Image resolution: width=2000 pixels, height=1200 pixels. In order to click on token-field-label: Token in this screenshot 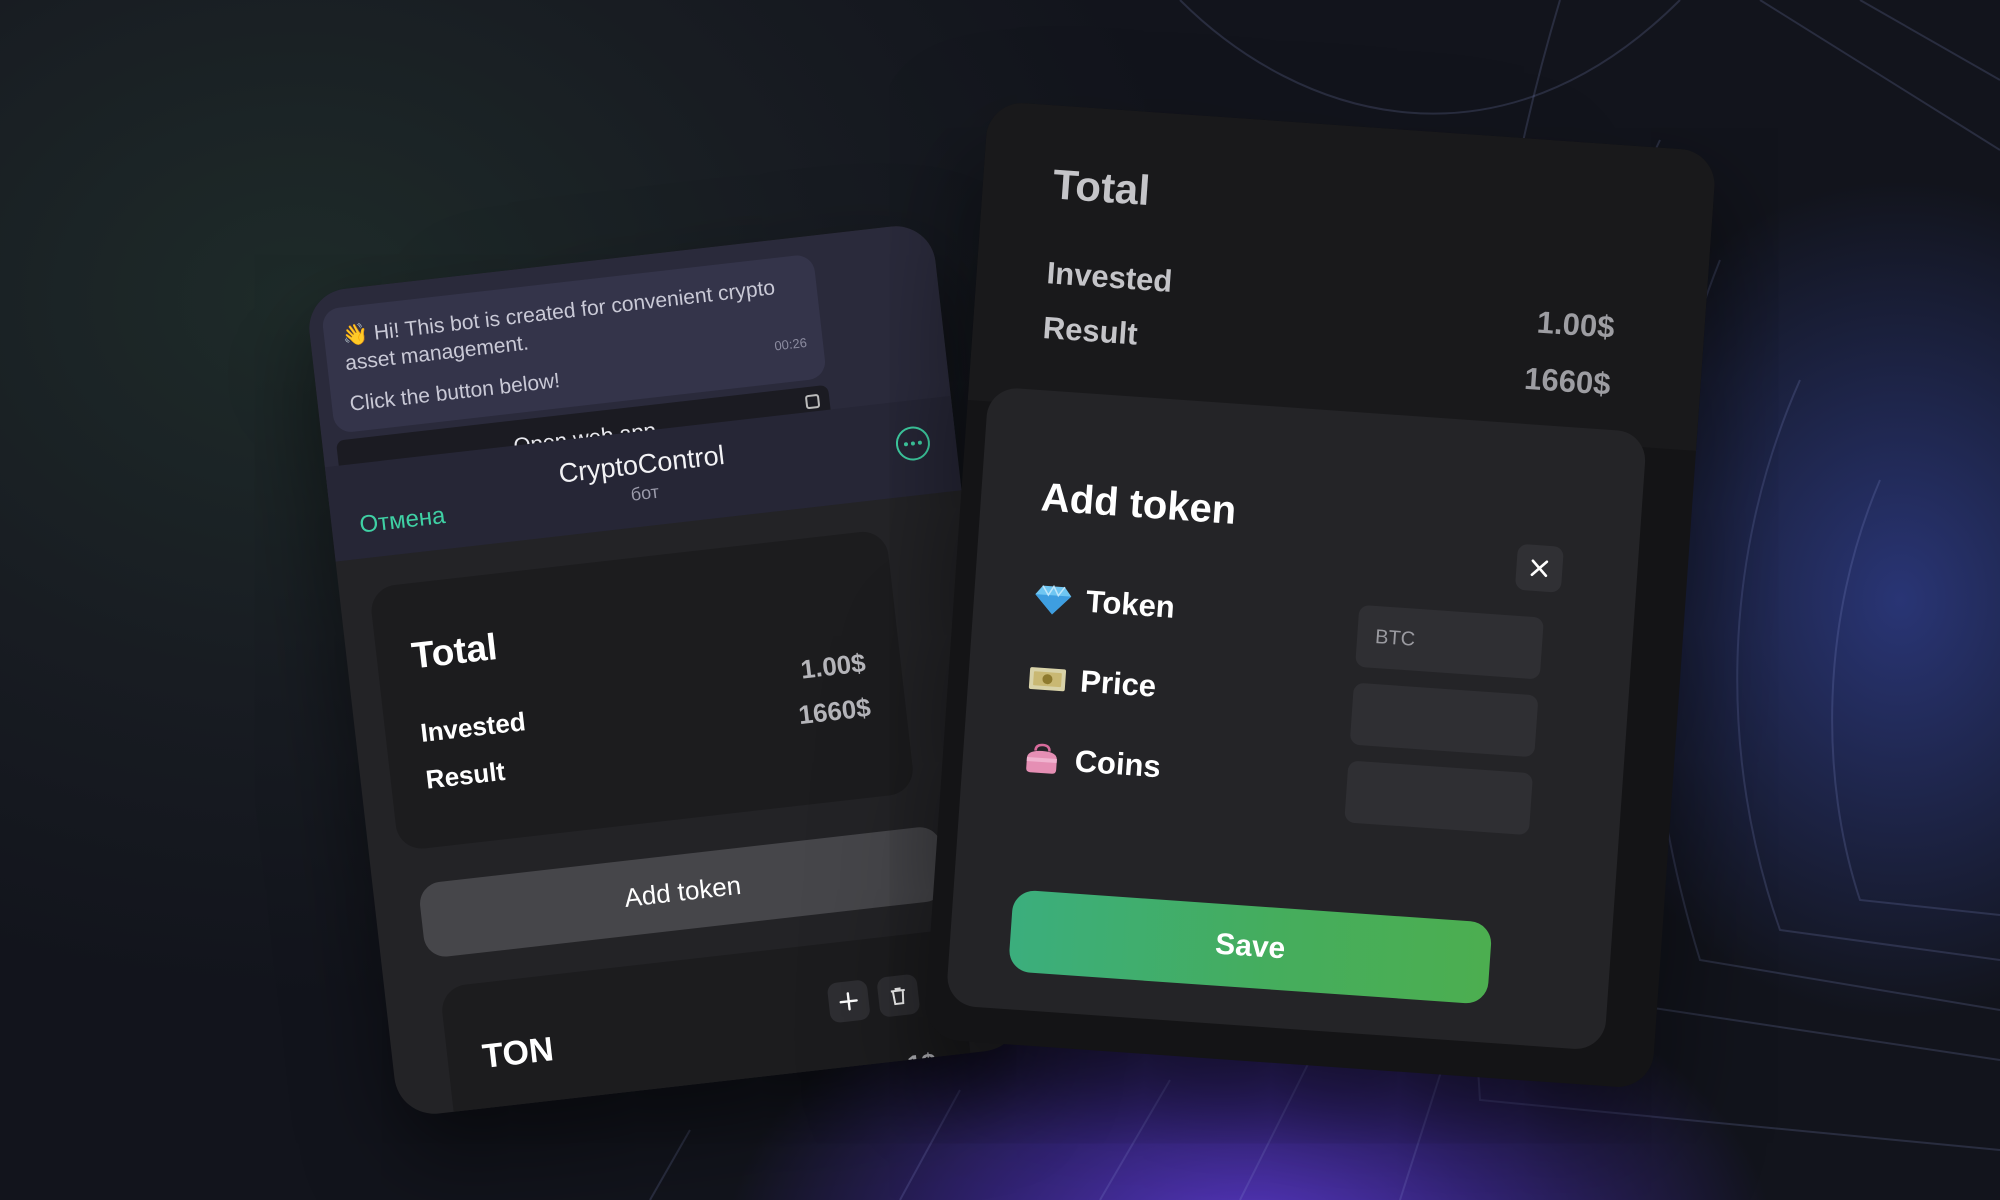, I will do `click(1104, 603)`.